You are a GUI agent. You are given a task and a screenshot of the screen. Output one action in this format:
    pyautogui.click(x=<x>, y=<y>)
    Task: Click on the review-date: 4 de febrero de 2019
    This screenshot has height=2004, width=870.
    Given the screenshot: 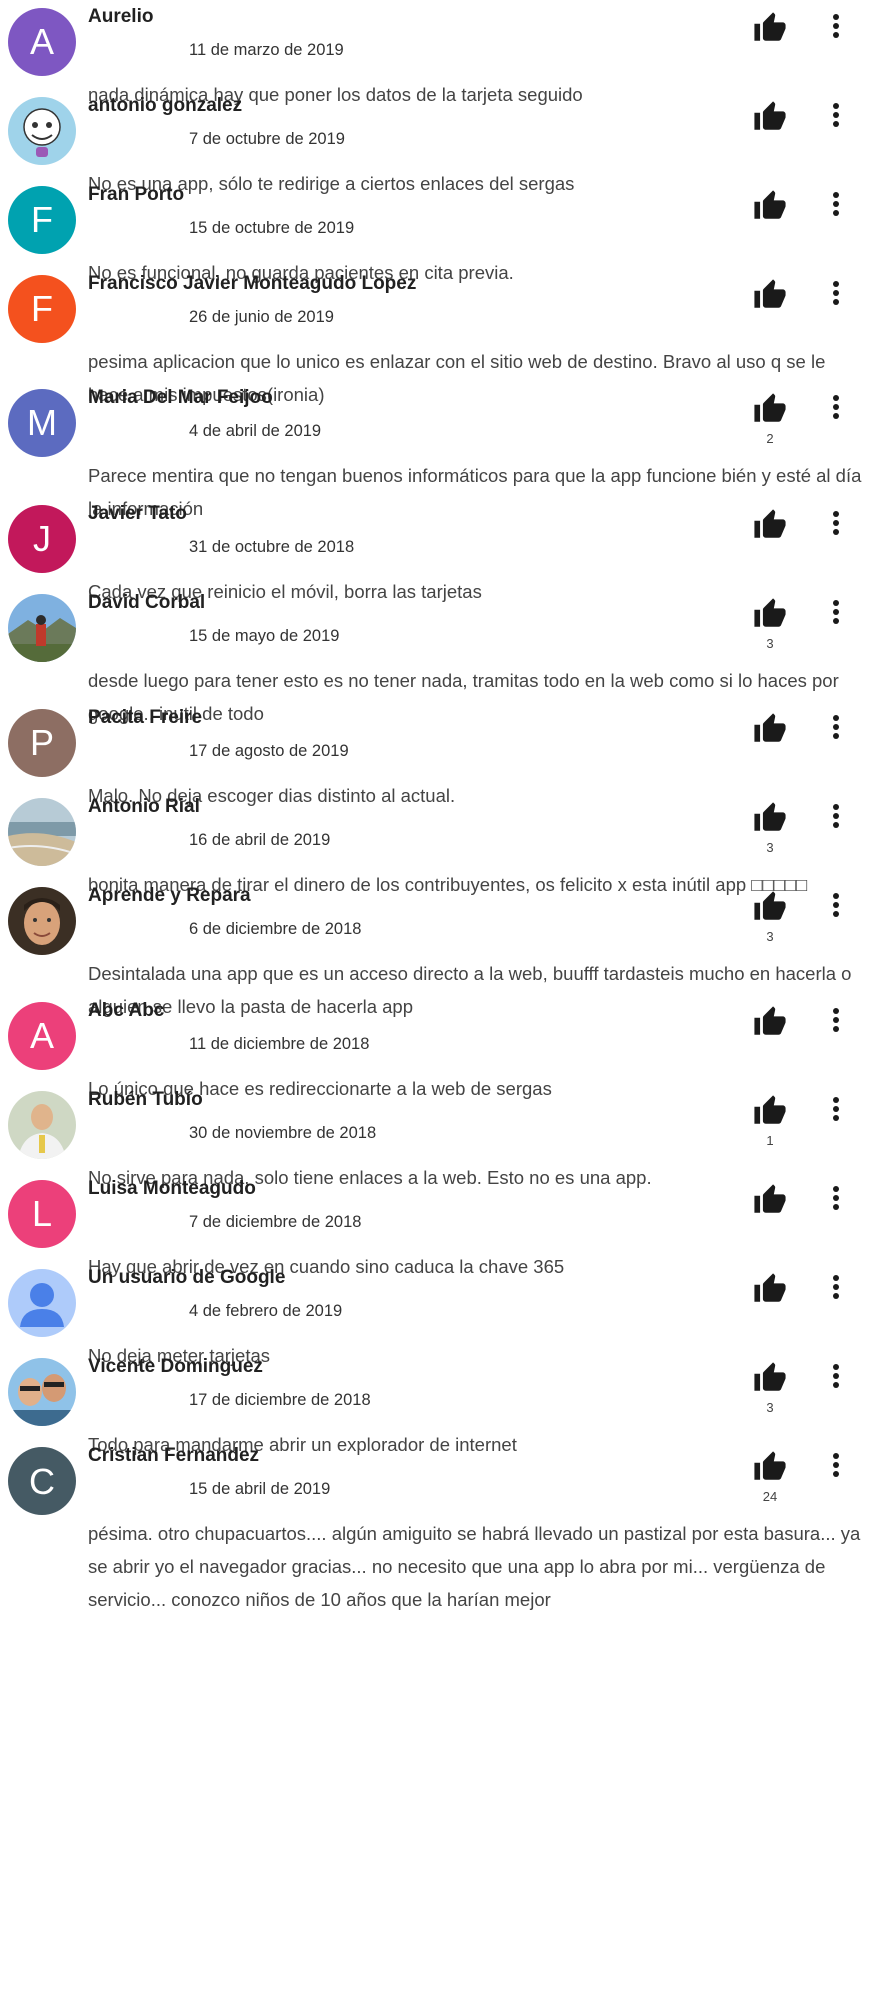 What is the action you would take?
    pyautogui.click(x=266, y=1311)
    